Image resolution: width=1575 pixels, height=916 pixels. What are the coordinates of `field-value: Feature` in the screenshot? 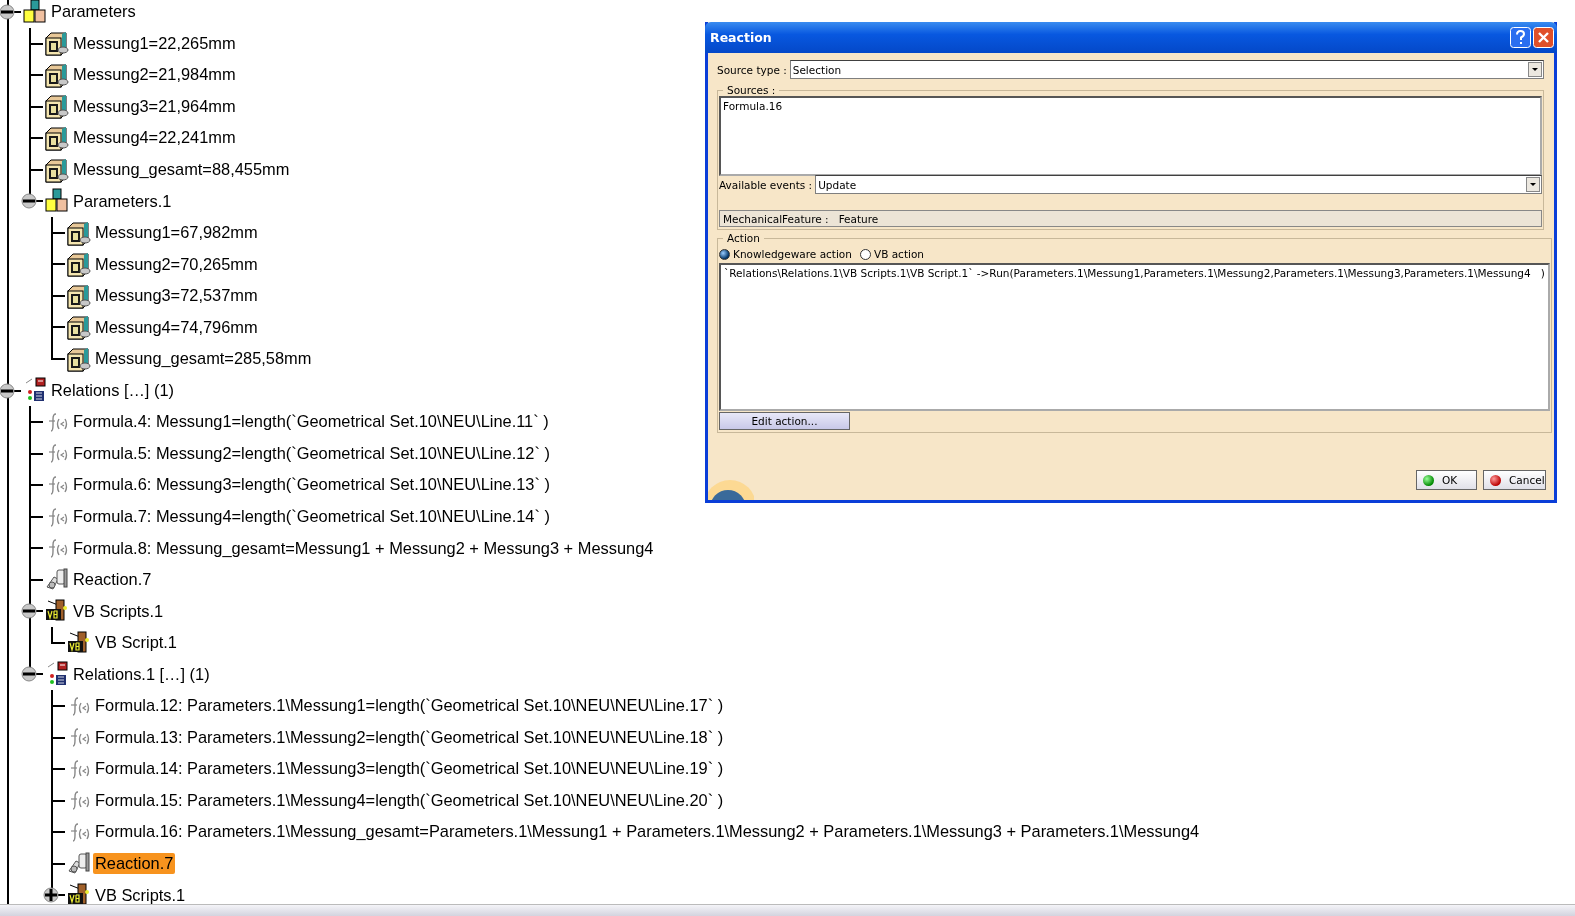 It's located at (858, 218).